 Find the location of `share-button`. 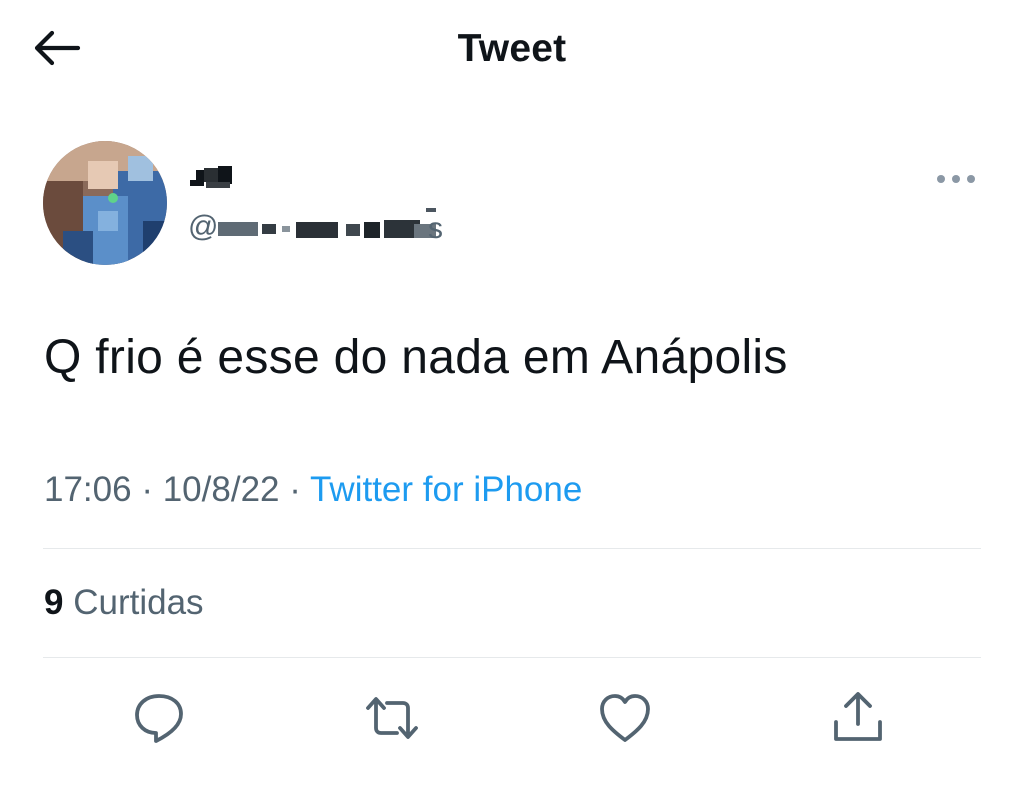

share-button is located at coordinates (858, 718).